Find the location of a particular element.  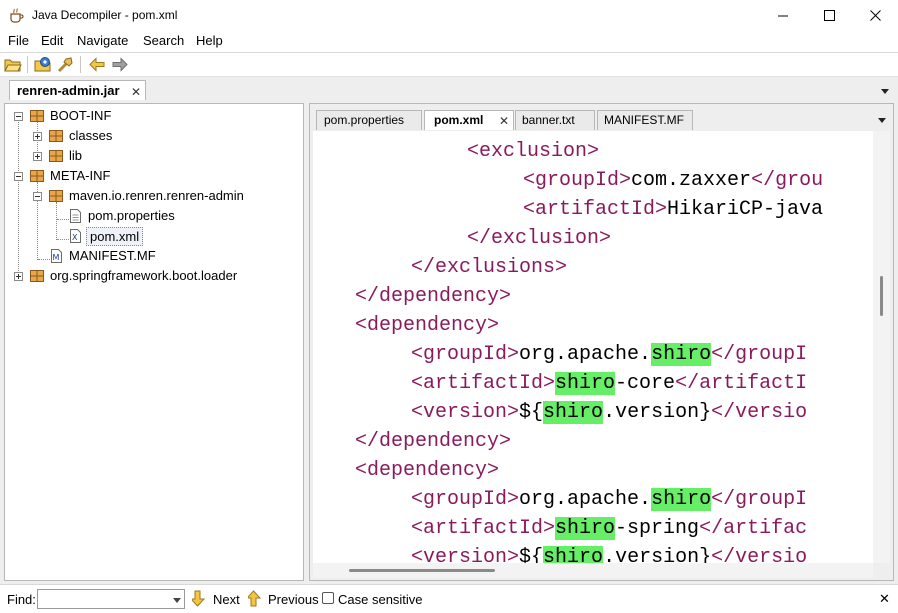

menu-navigate: Navigate is located at coordinates (102, 40).